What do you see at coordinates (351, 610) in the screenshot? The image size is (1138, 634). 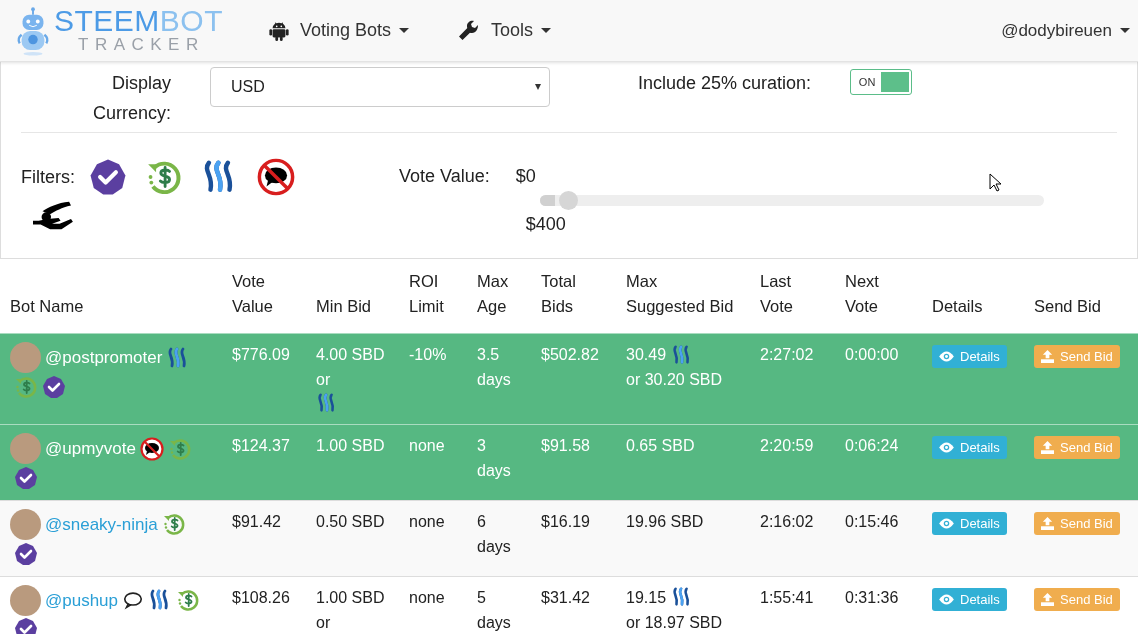 I see `table-cell-text: 1.00 SBD or` at bounding box center [351, 610].